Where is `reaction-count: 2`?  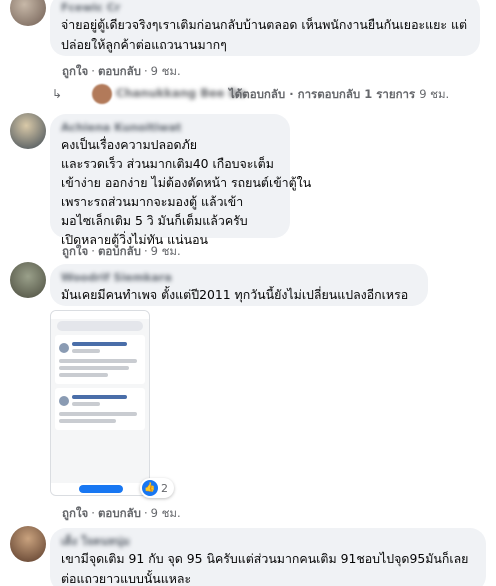 reaction-count: 2 is located at coordinates (164, 488).